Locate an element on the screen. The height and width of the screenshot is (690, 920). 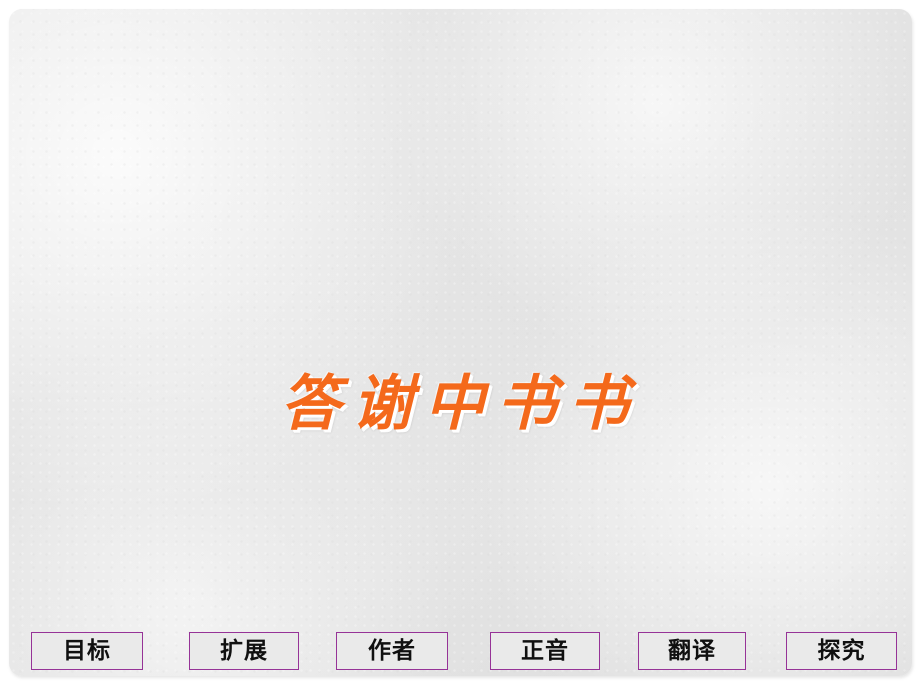
nav-button-inquiry-label: 探究 is located at coordinates (841, 650).